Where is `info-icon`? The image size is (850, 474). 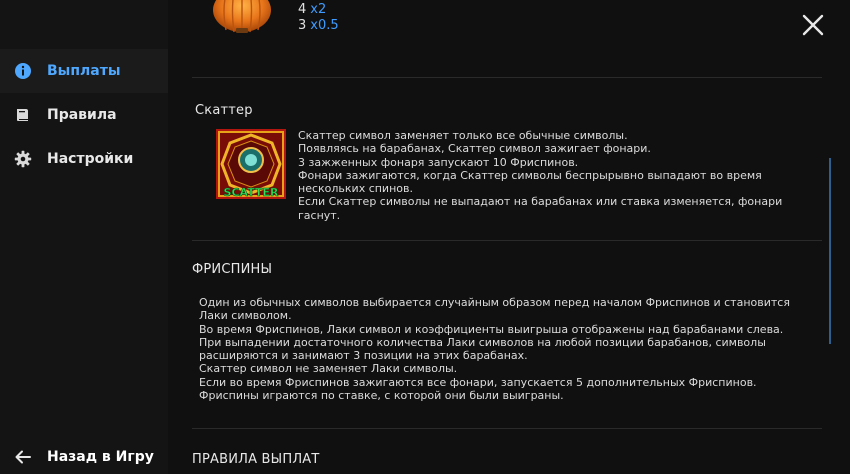 info-icon is located at coordinates (23, 71).